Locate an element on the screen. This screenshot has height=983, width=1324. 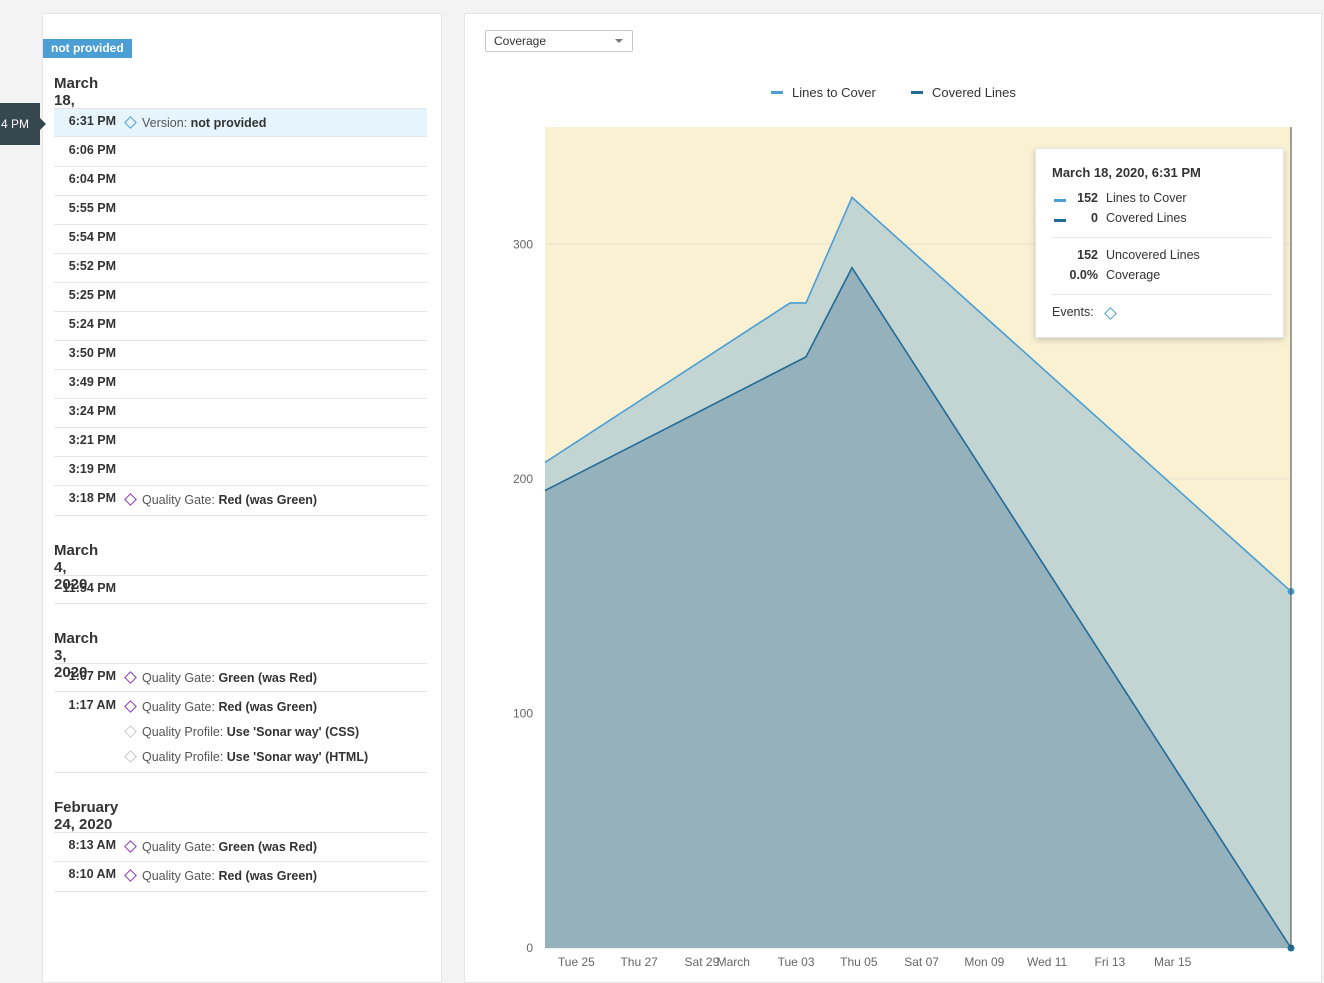
x-tick-label: Tue 03 is located at coordinates (796, 961).